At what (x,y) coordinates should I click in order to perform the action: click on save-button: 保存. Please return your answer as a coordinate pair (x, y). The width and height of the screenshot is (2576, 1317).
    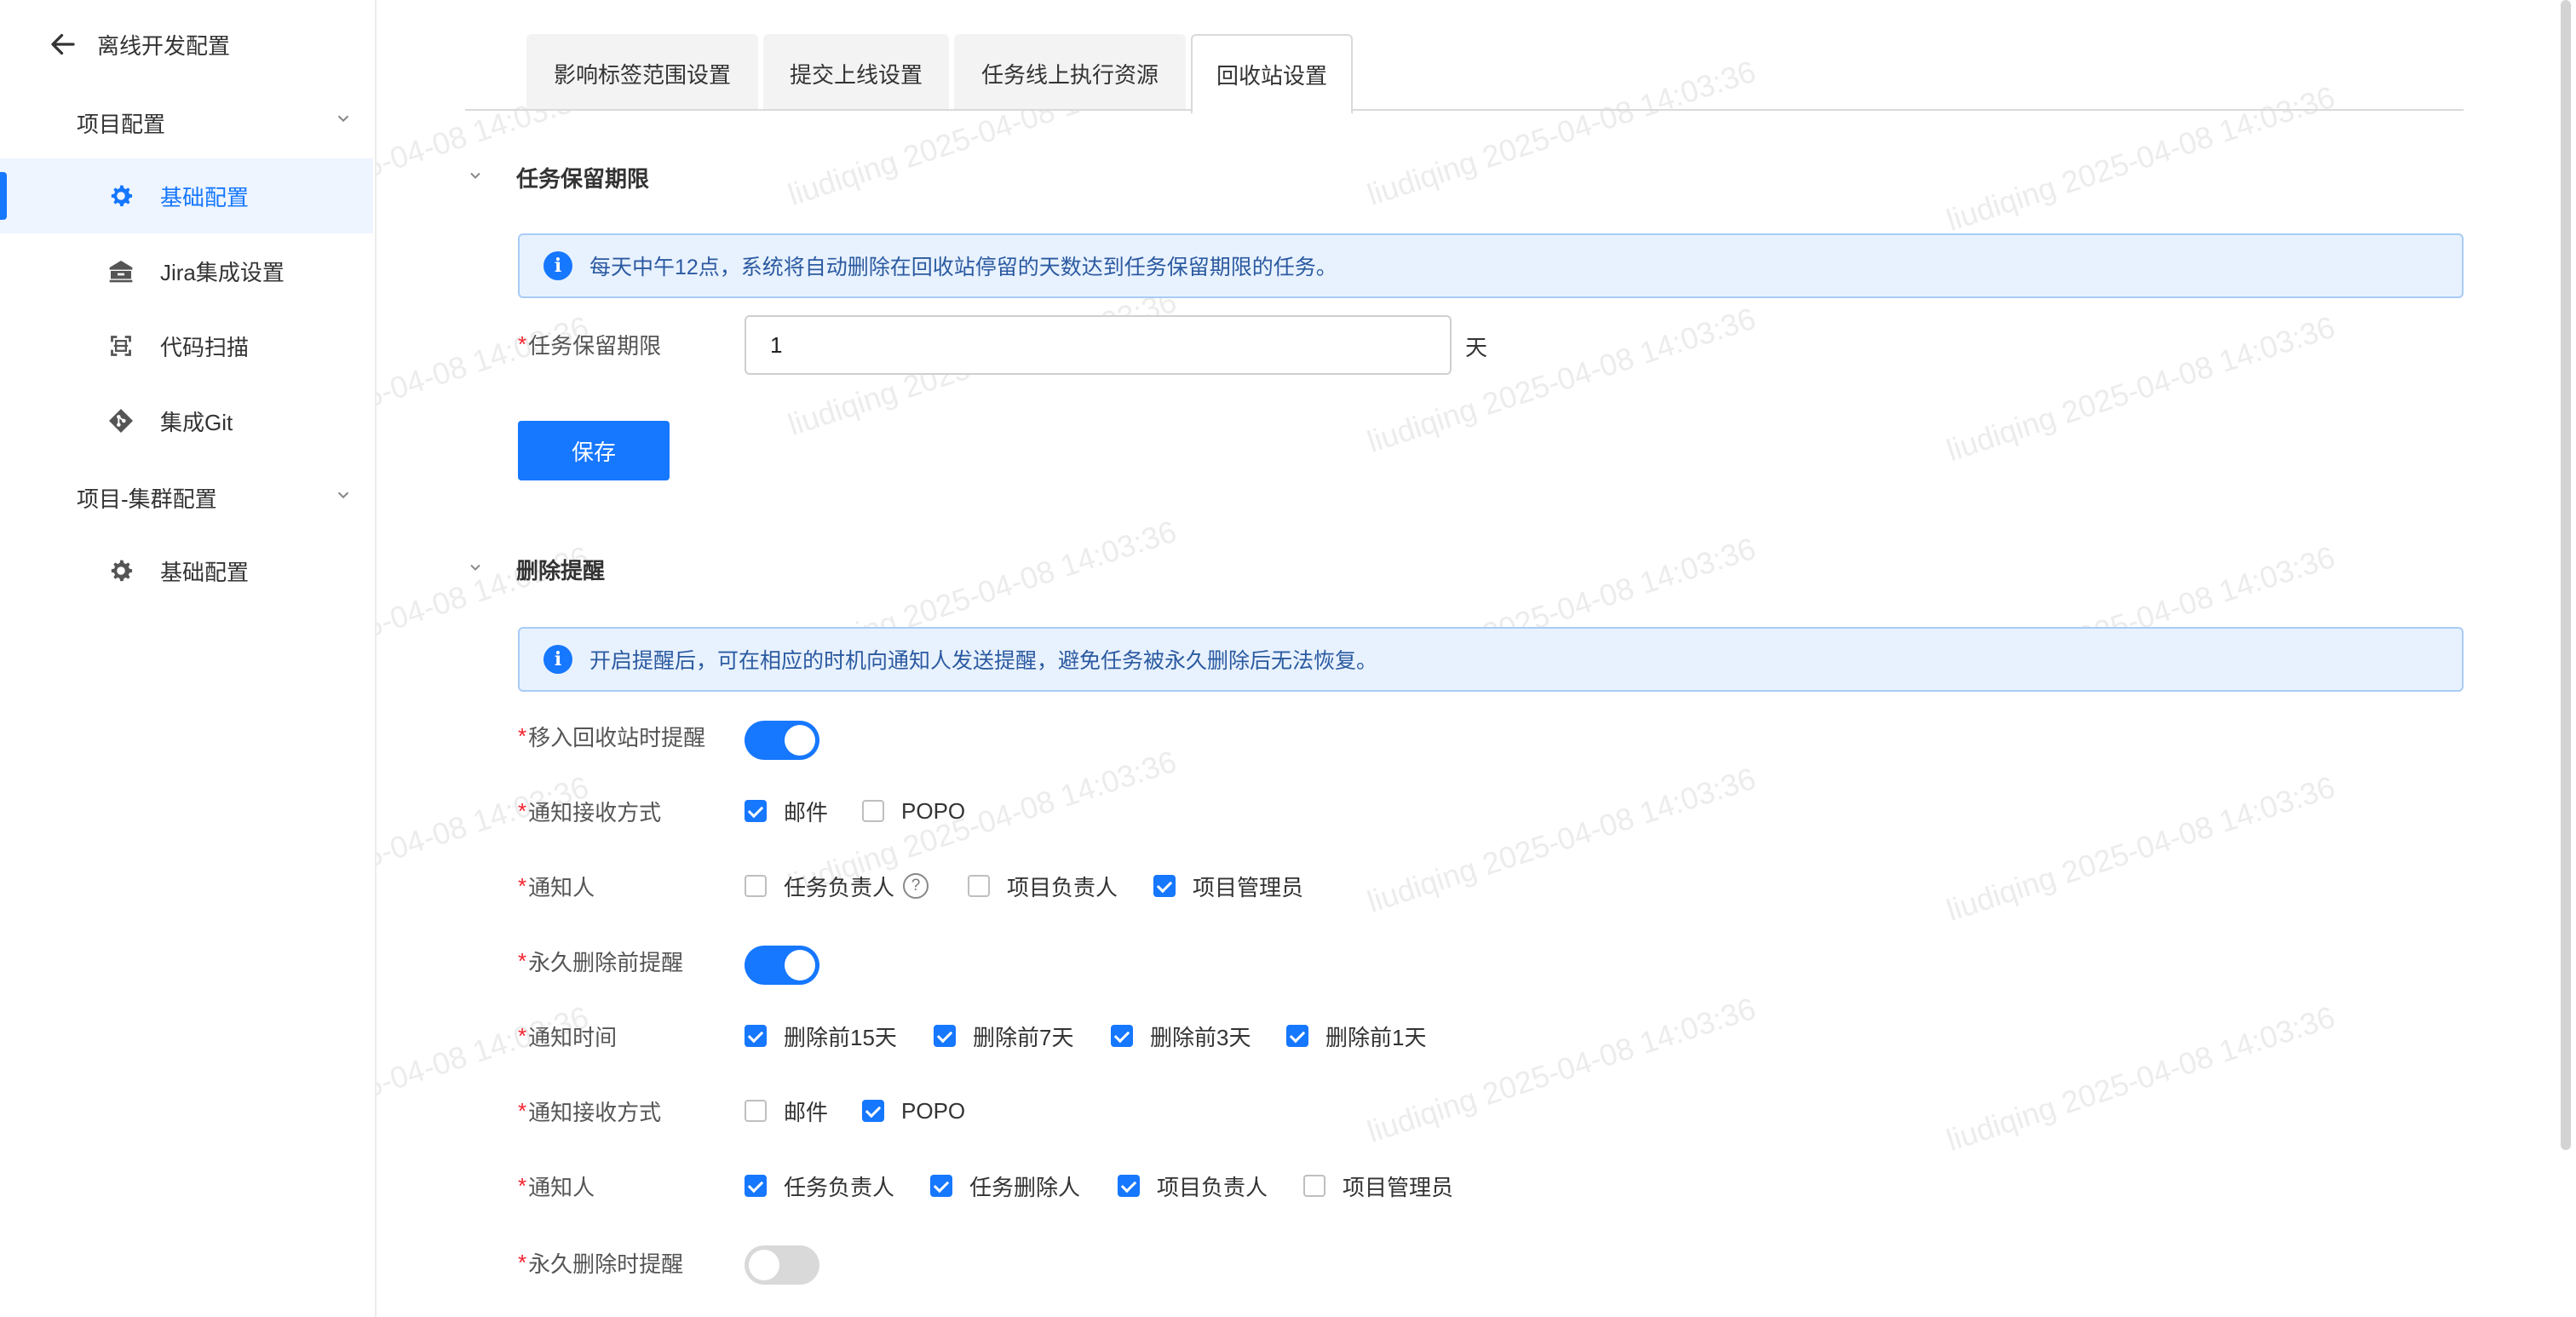
    Looking at the image, I should click on (594, 450).